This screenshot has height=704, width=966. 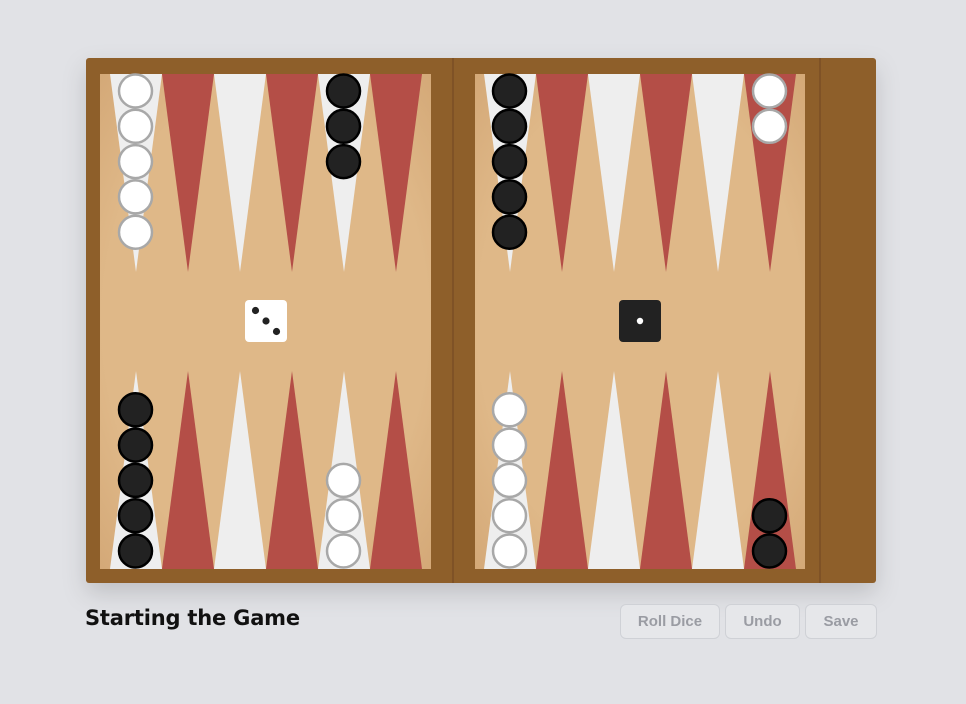 I want to click on save-button: Save, so click(x=841, y=621).